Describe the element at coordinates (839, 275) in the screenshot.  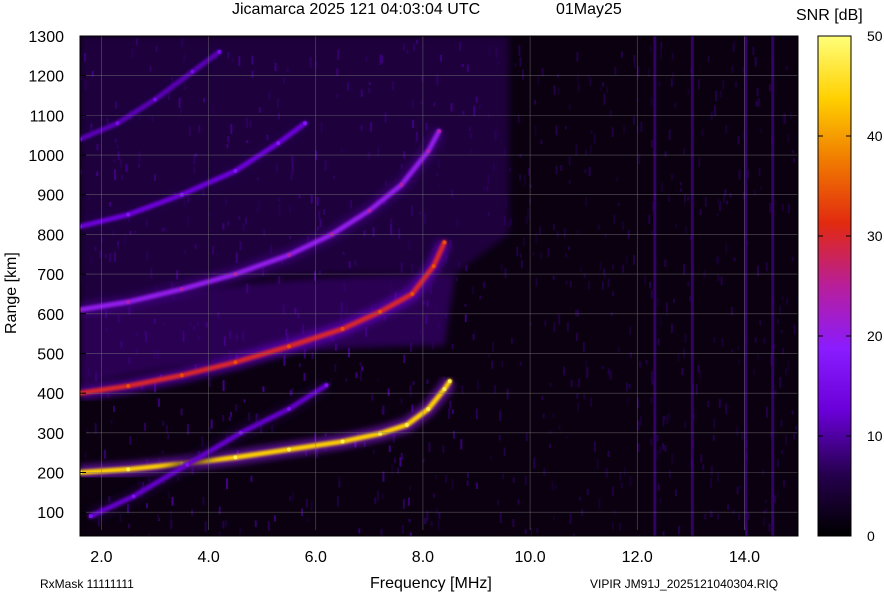
I see `colorbar: 0 10 20 30 40 50 SNR [dB]` at that location.